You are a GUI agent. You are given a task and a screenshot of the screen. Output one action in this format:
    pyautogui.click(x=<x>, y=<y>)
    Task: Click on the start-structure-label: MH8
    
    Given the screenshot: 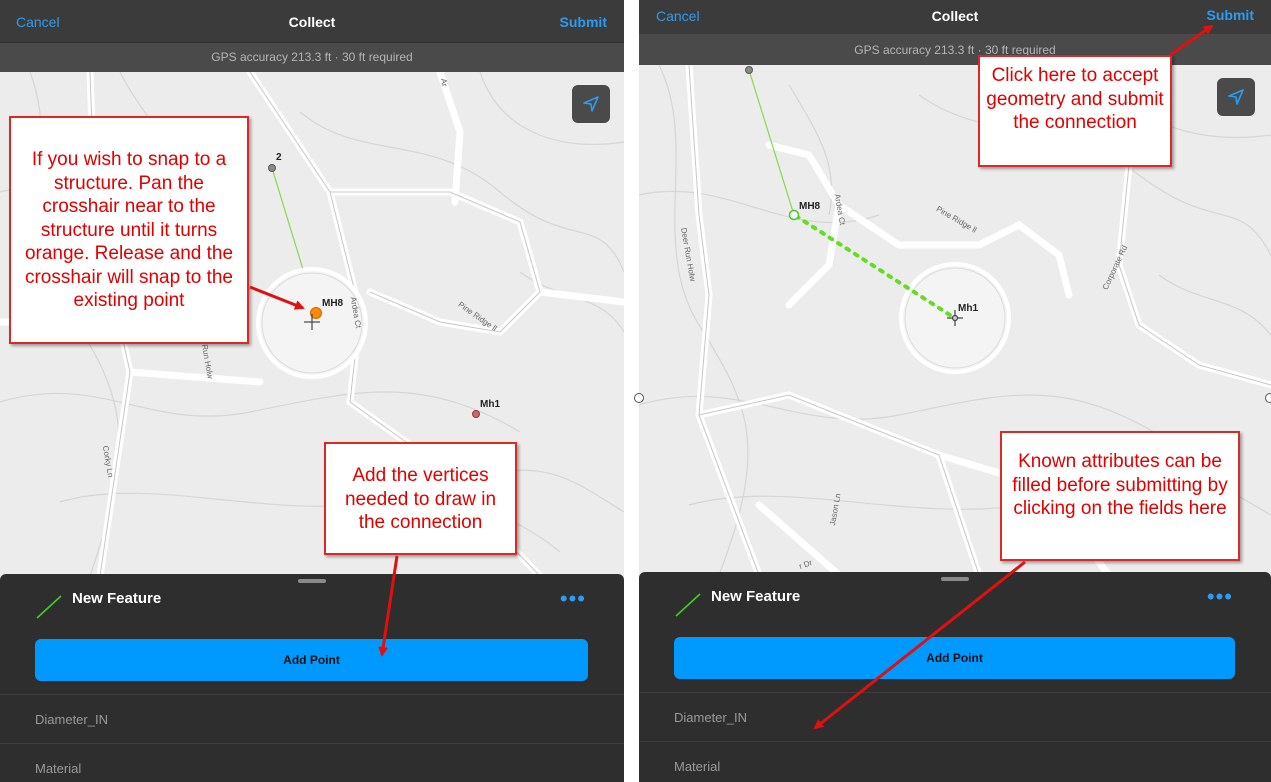 What is the action you would take?
    pyautogui.click(x=810, y=206)
    